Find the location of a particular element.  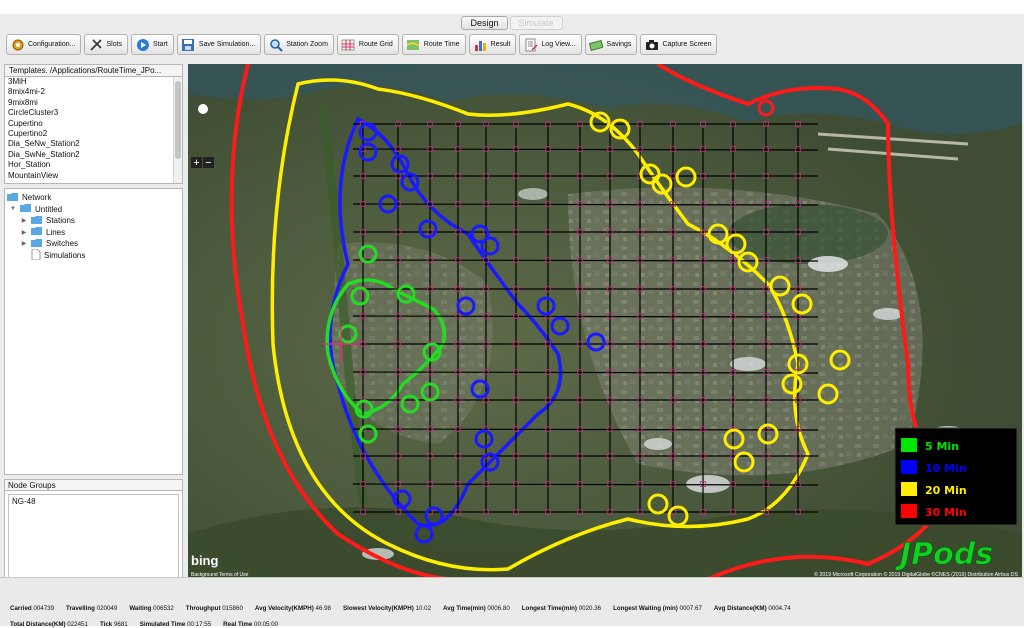

templates-scrollbar is located at coordinates (177, 130).